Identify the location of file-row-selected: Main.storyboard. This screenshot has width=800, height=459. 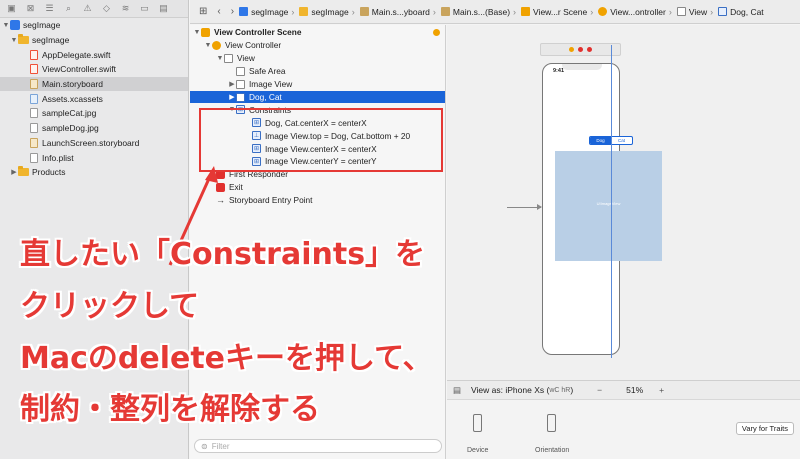
(94, 84).